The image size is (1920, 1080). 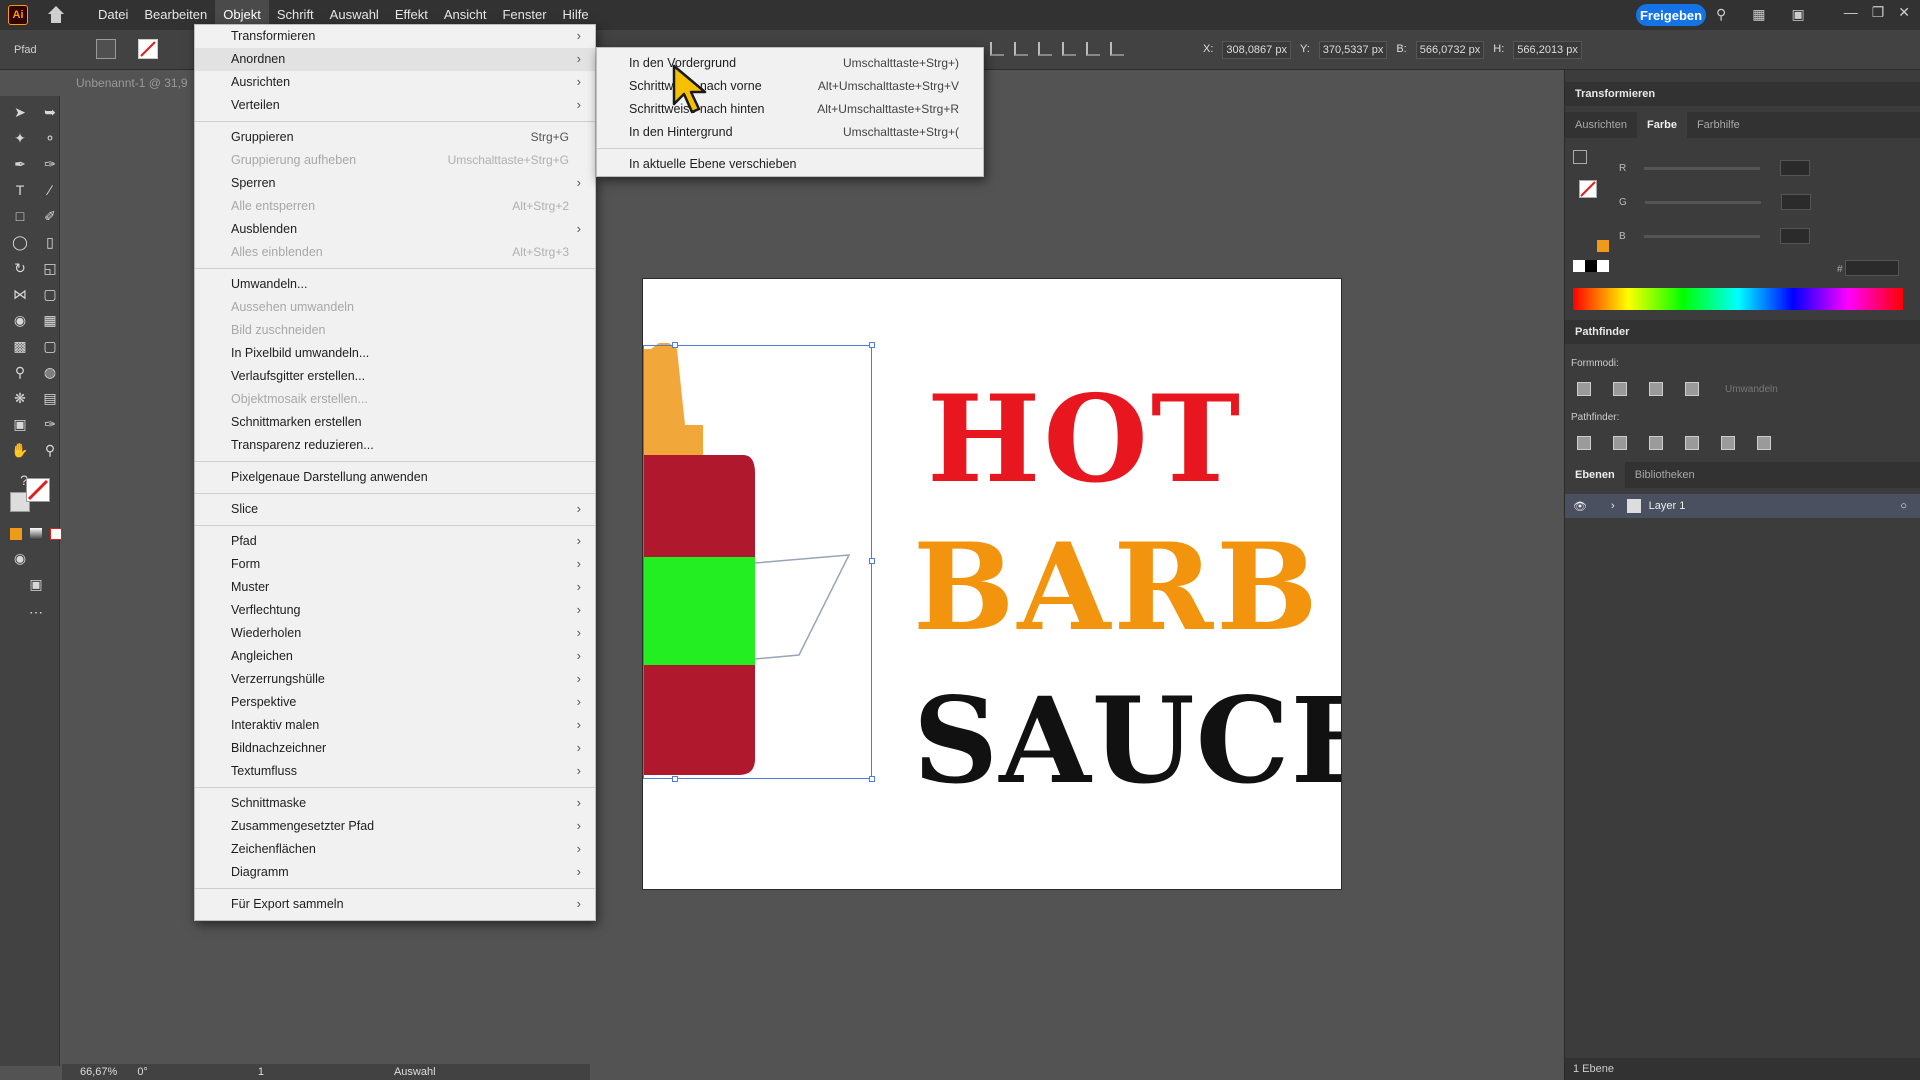 What do you see at coordinates (20, 190) in the screenshot?
I see `type-tool-icon: T` at bounding box center [20, 190].